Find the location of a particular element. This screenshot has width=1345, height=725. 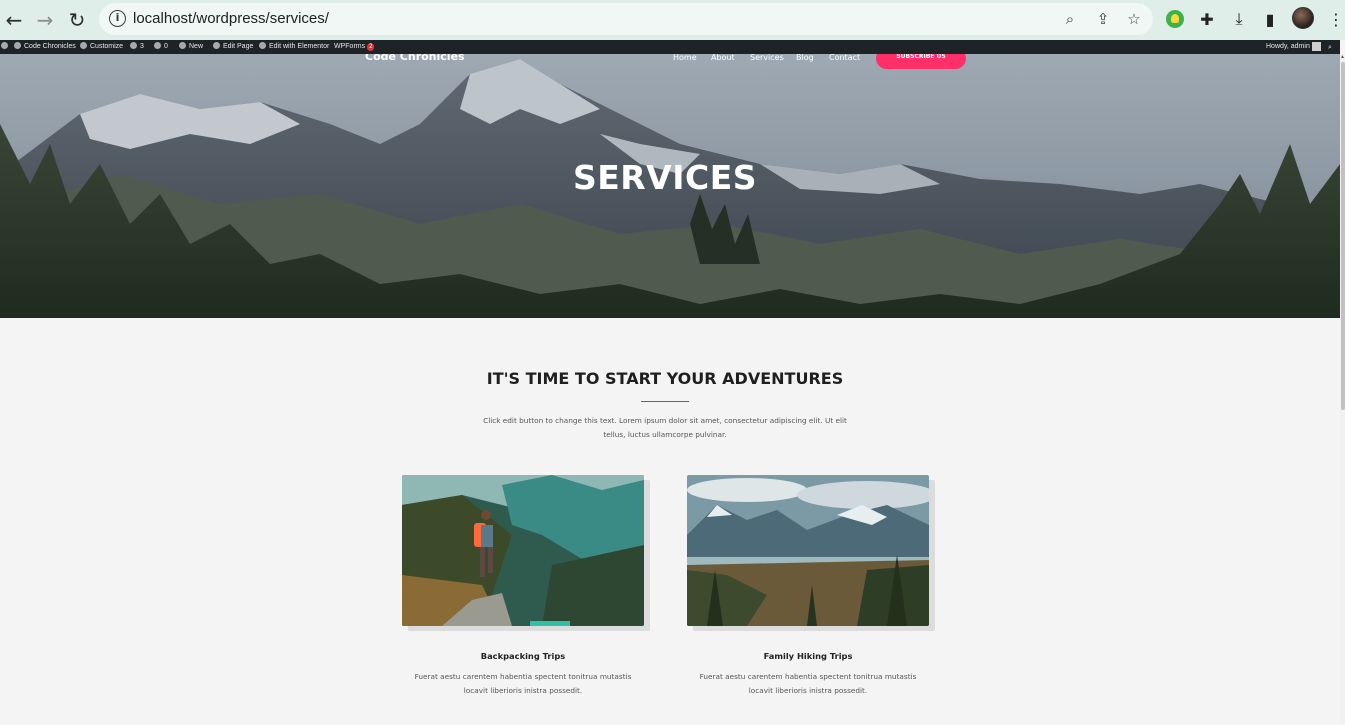

menu-services: Services is located at coordinates (767, 59).